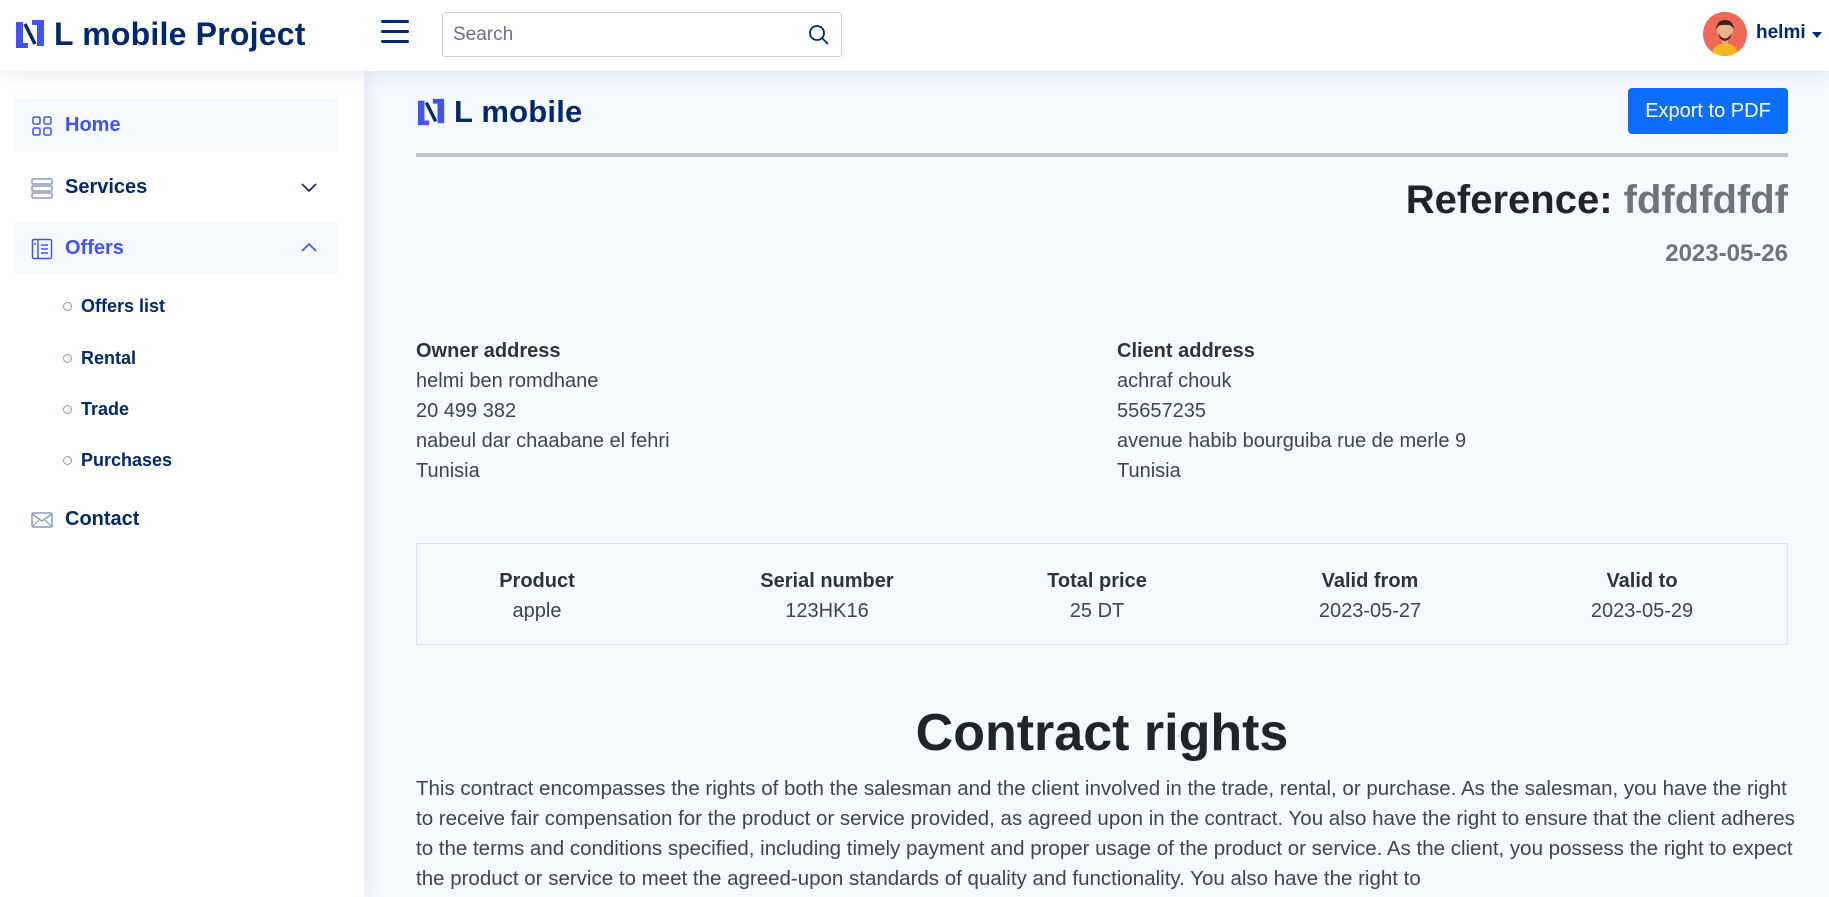 The height and width of the screenshot is (897, 1829). I want to click on sidebar-item-home: Home, so click(176, 125).